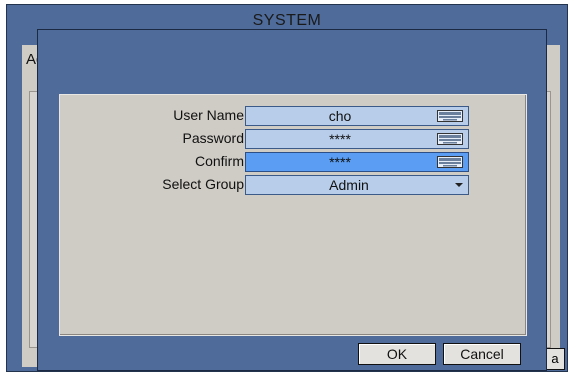 This screenshot has width=574, height=378. What do you see at coordinates (203, 184) in the screenshot?
I see `select-group-label: Select Group` at bounding box center [203, 184].